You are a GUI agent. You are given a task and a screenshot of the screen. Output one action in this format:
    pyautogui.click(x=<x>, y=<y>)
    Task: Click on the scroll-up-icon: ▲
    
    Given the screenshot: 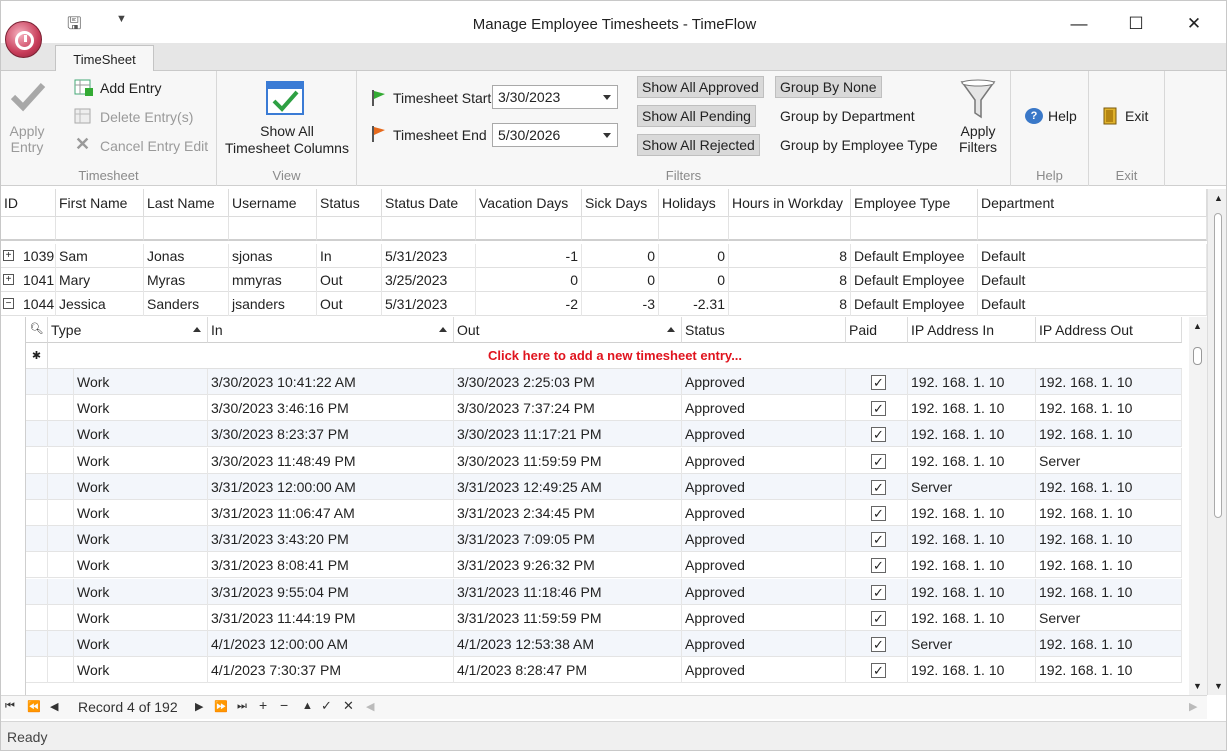 What is the action you would take?
    pyautogui.click(x=1218, y=198)
    